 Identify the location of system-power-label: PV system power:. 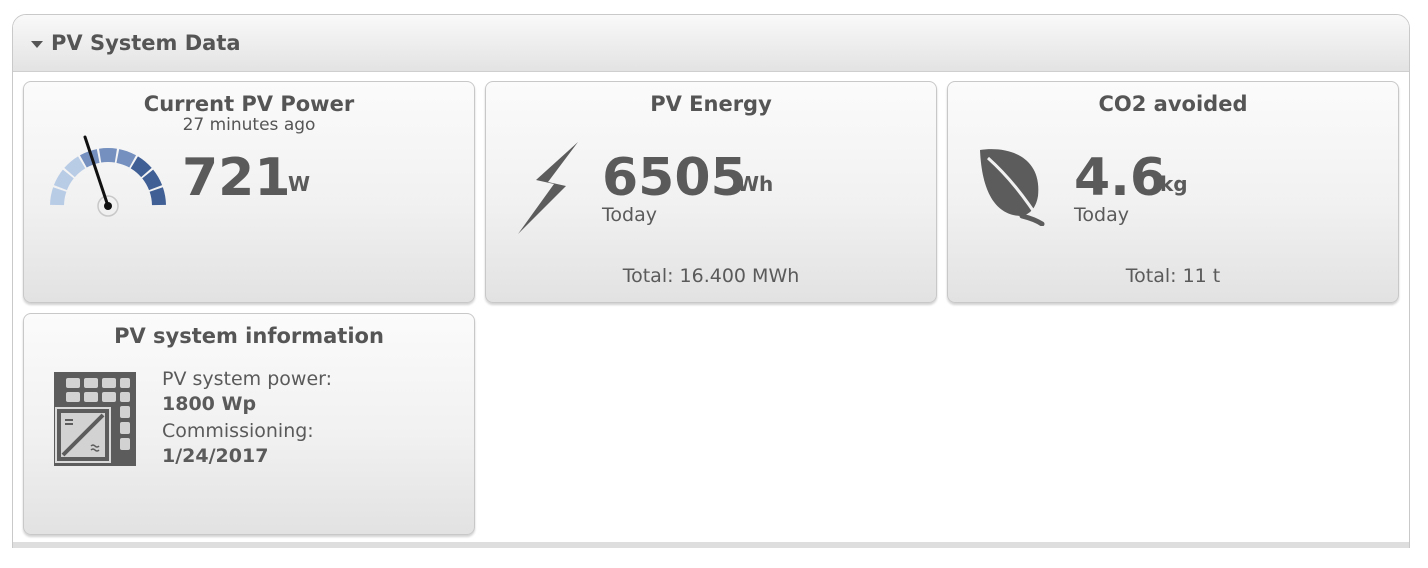
(247, 379).